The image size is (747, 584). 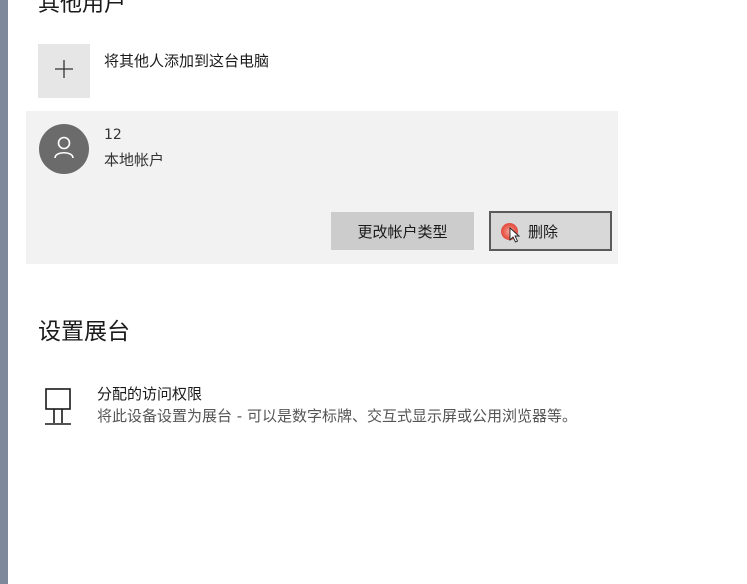 What do you see at coordinates (318, 71) in the screenshot?
I see `add-other-user-row: 将其他人添加到这台电脑` at bounding box center [318, 71].